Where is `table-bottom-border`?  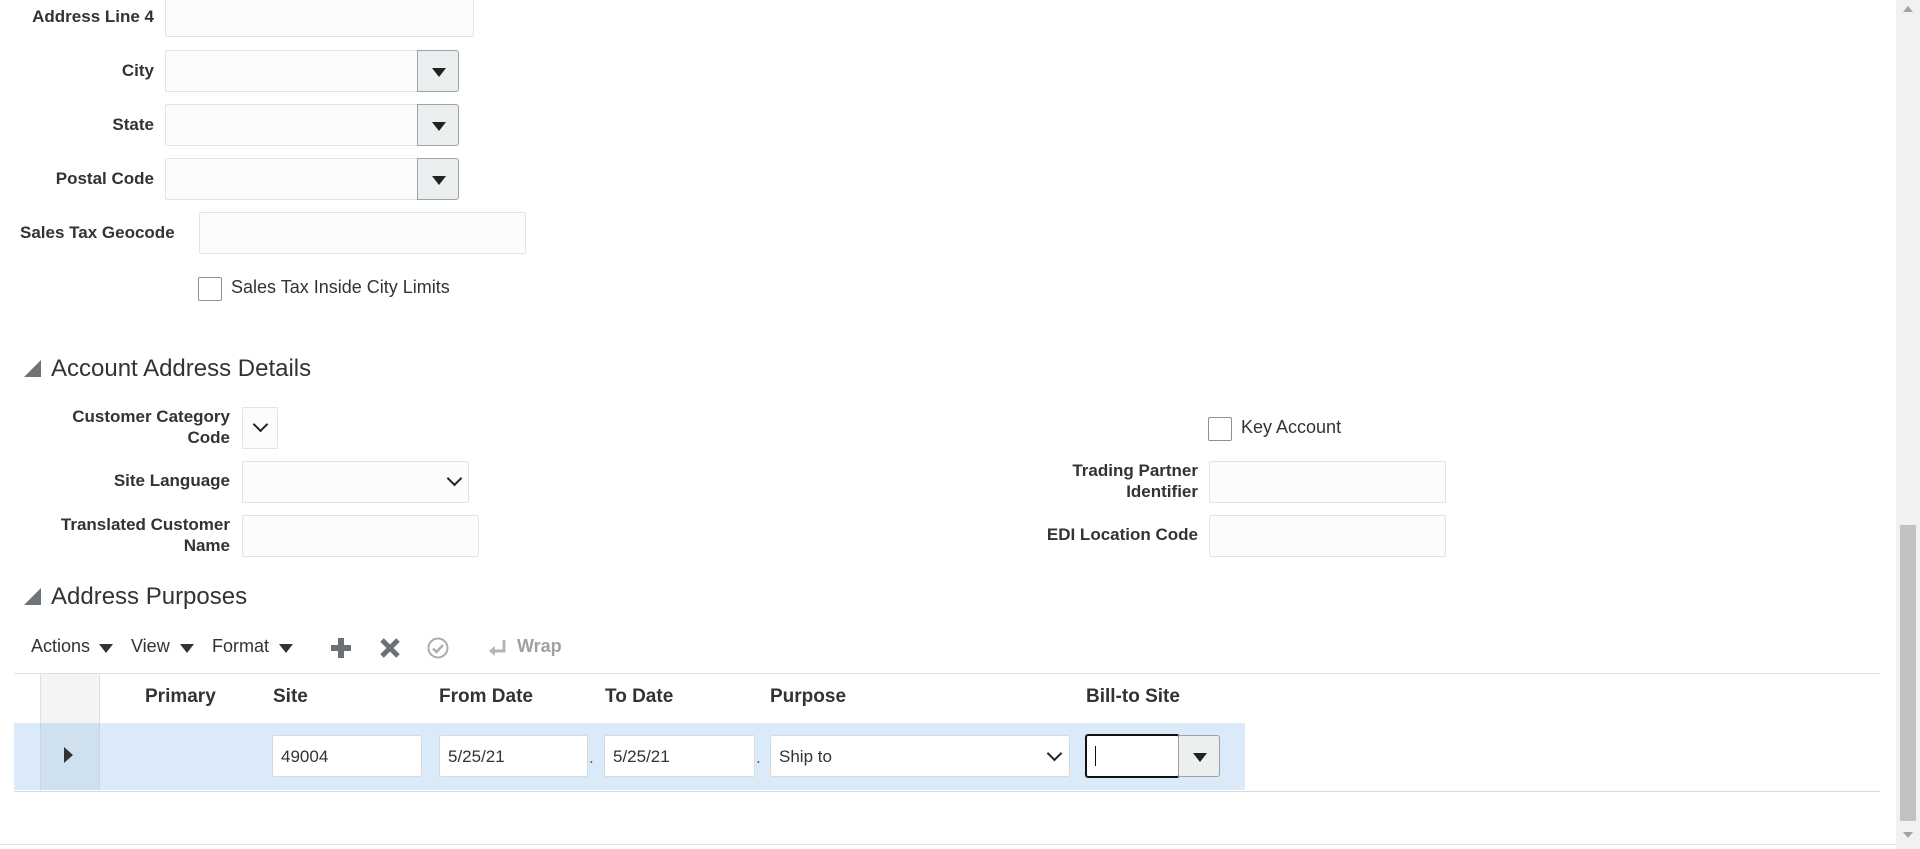
table-bottom-border is located at coordinates (947, 791).